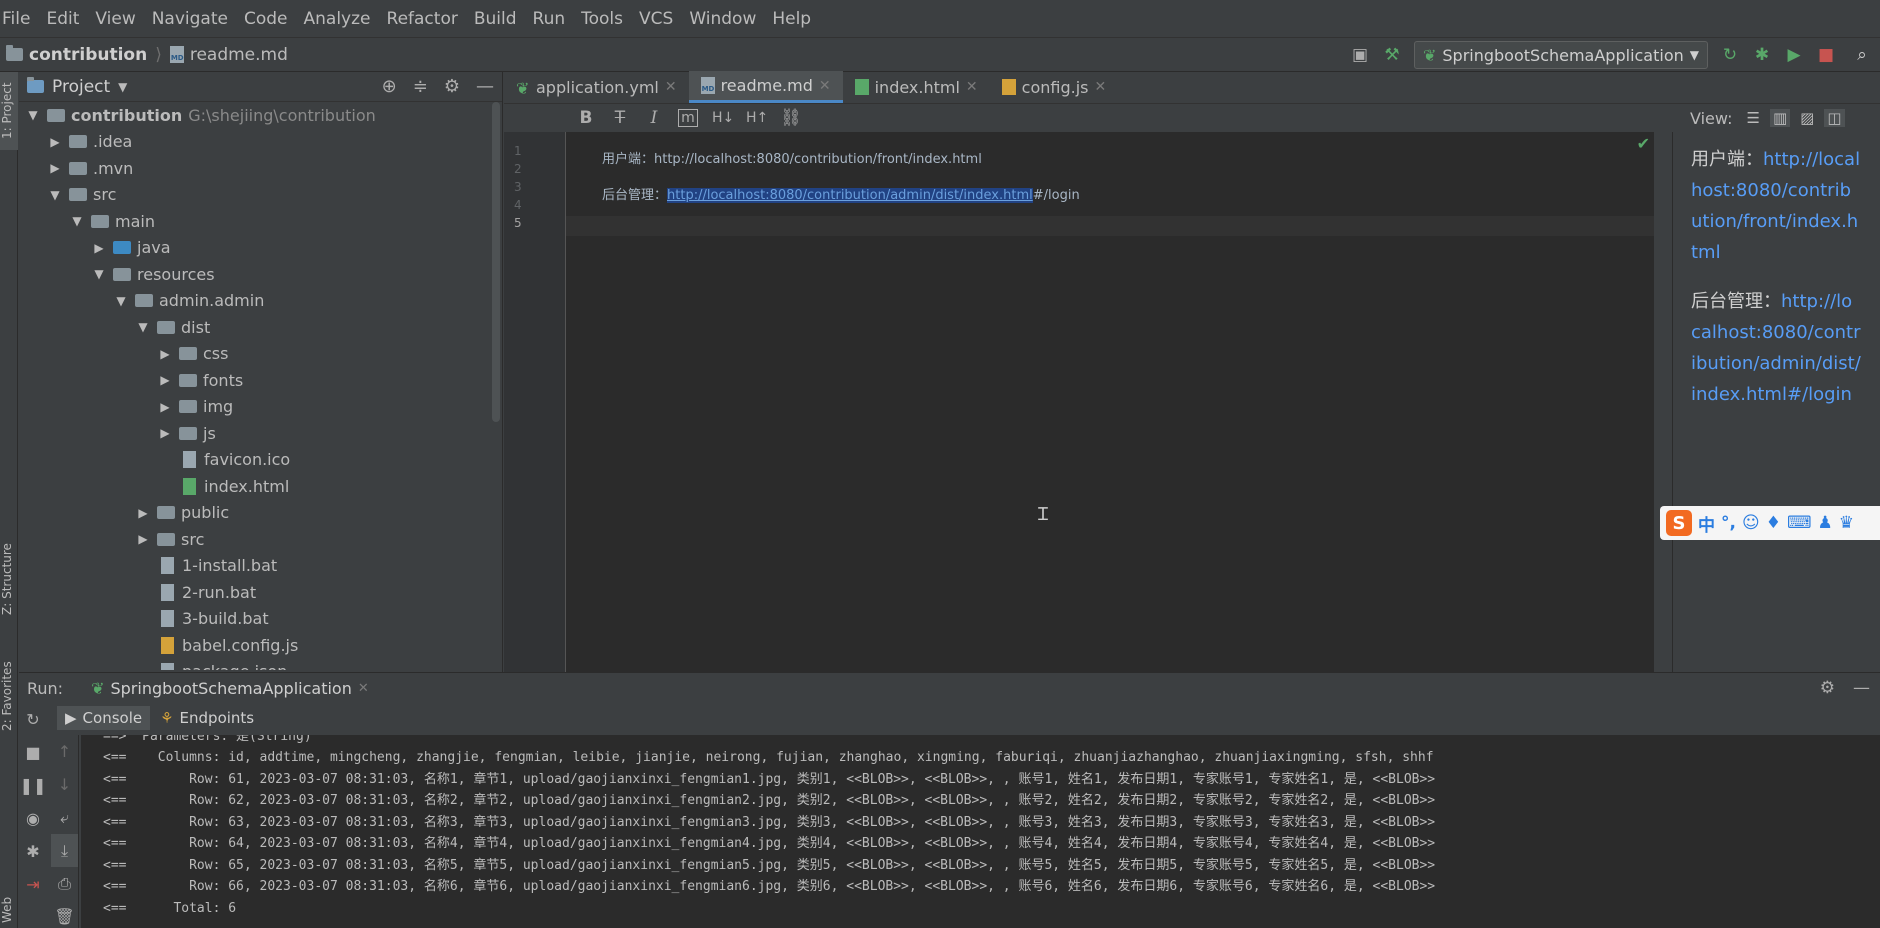 Image resolution: width=1880 pixels, height=928 pixels. Describe the element at coordinates (765, 87) in the screenshot. I see `tab-readme-md: readme.md ✕` at that location.